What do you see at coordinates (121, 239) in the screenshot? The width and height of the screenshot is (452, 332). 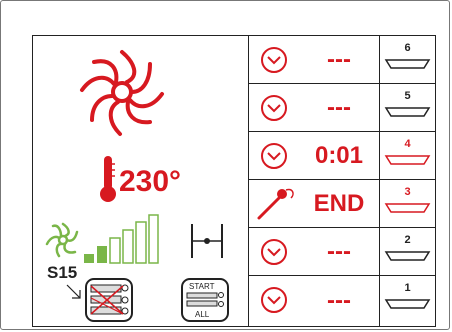 I see `fan-level-bars` at bounding box center [121, 239].